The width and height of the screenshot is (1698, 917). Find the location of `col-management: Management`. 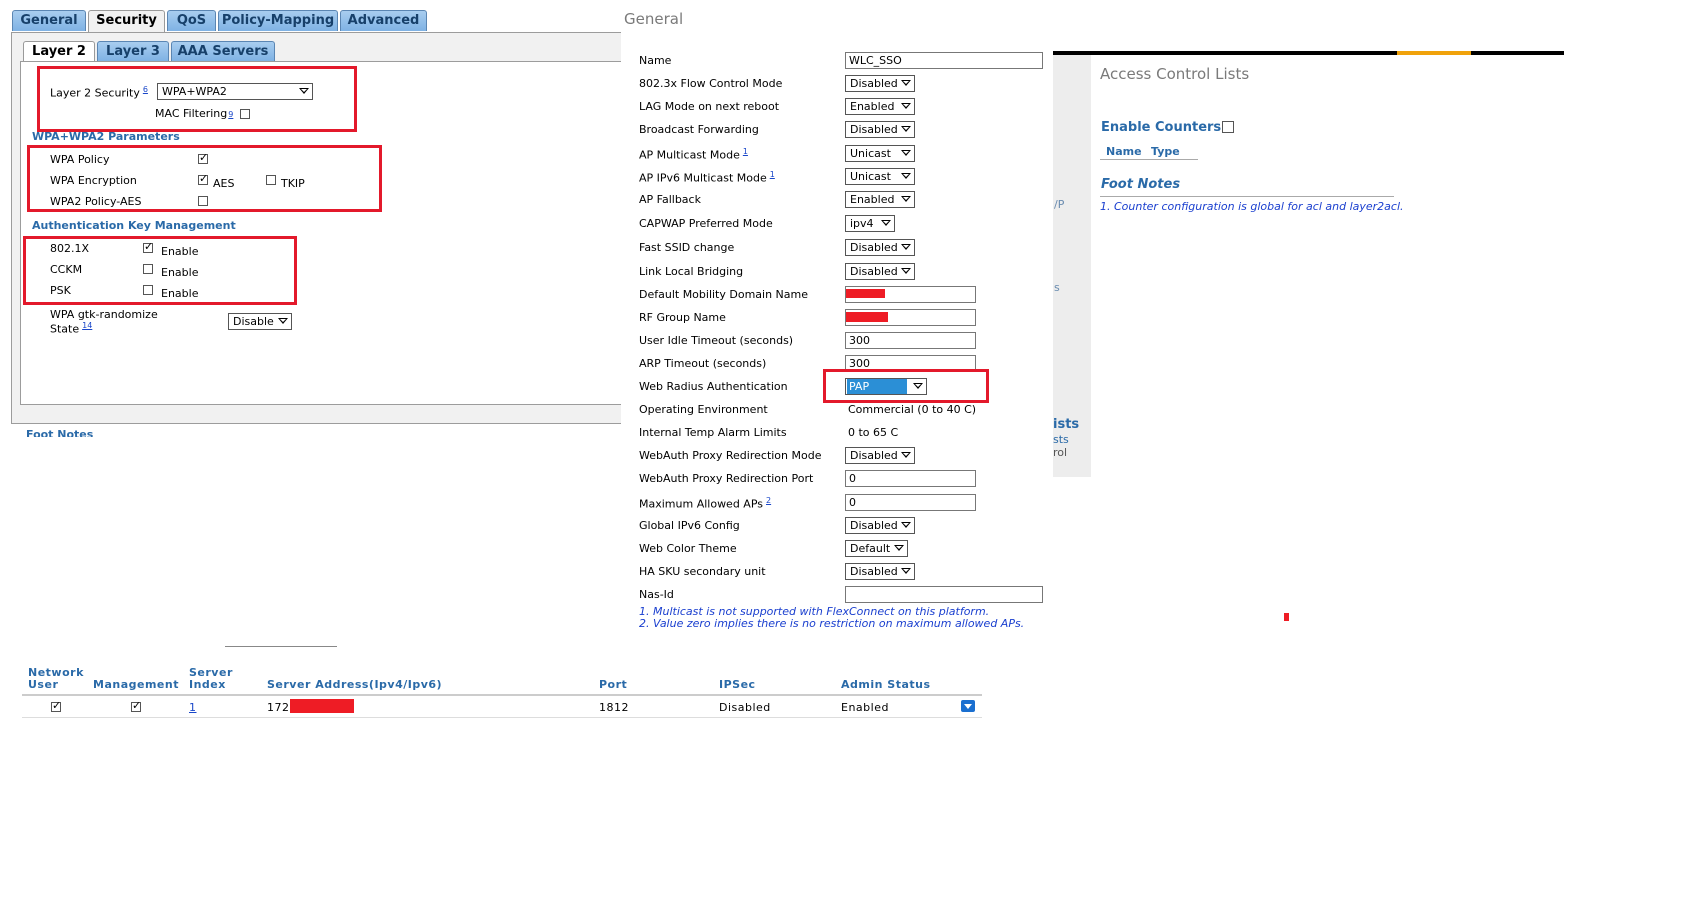

col-management: Management is located at coordinates (136, 684).